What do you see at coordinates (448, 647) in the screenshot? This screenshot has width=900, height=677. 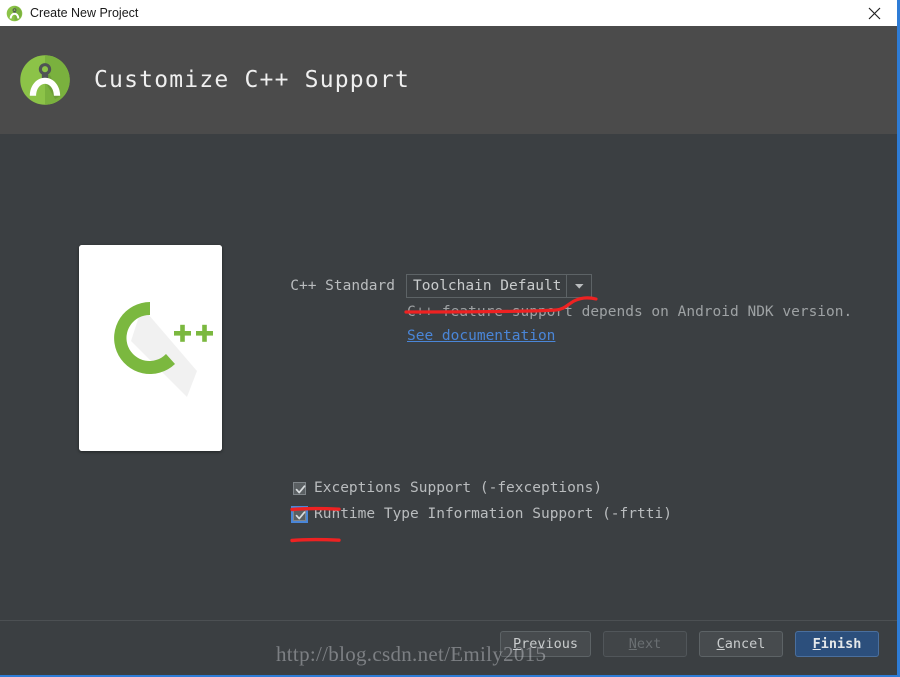 I see `dialog-footer: Previous Next Cancel Finish` at bounding box center [448, 647].